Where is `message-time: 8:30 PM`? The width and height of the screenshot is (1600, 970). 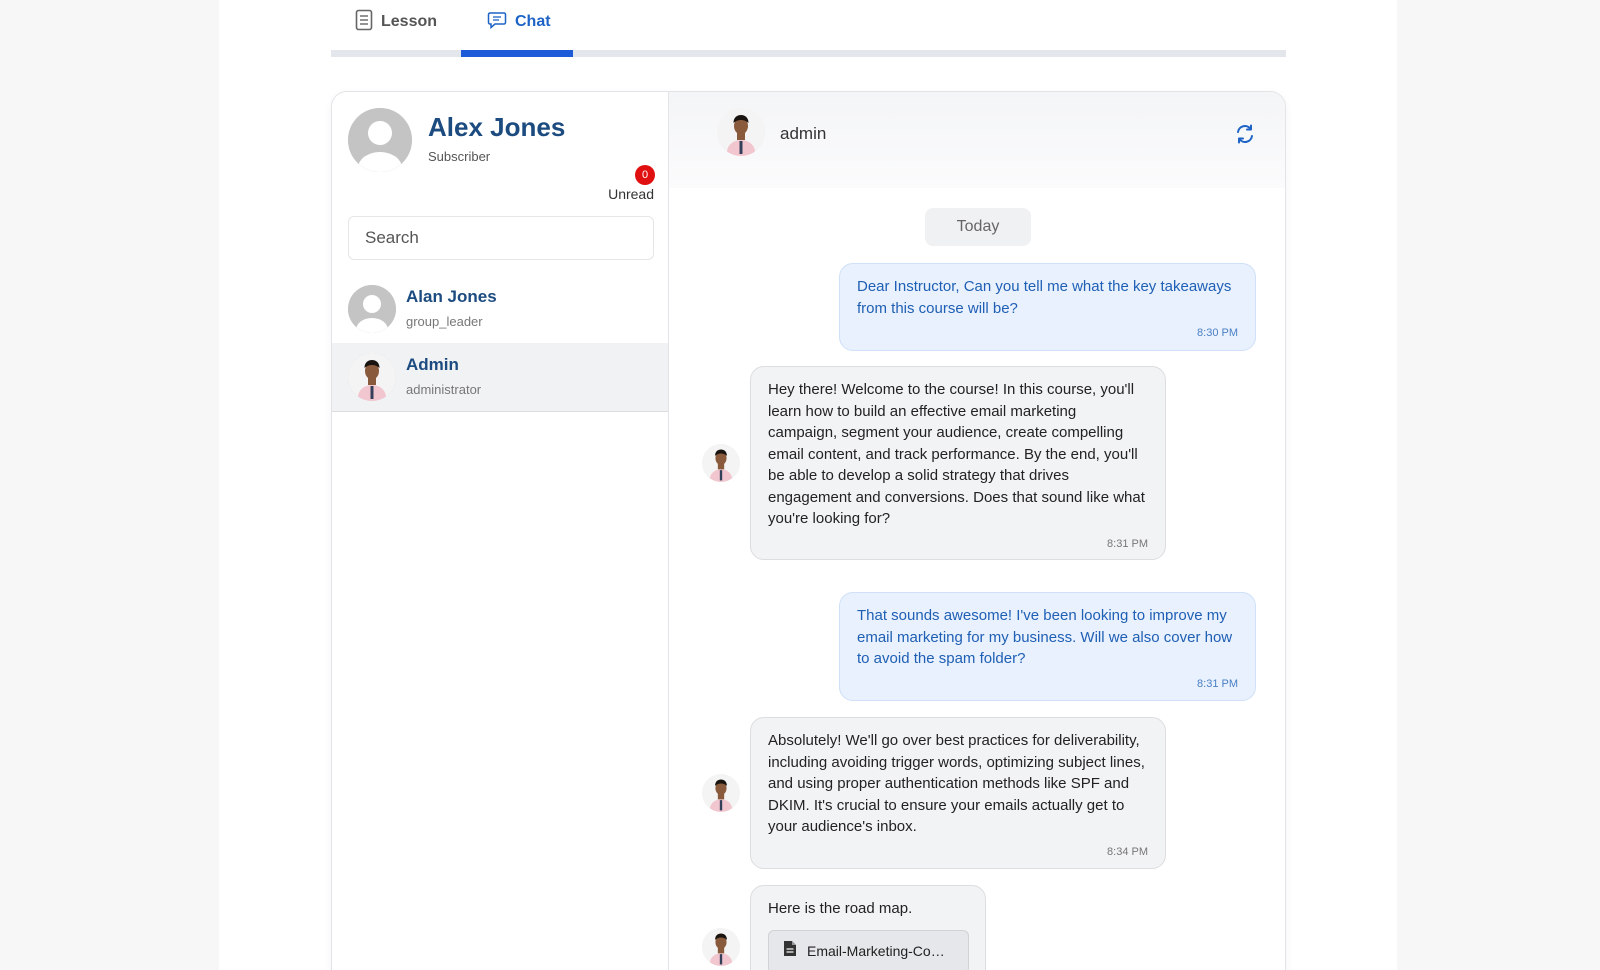 message-time: 8:30 PM is located at coordinates (1217, 333).